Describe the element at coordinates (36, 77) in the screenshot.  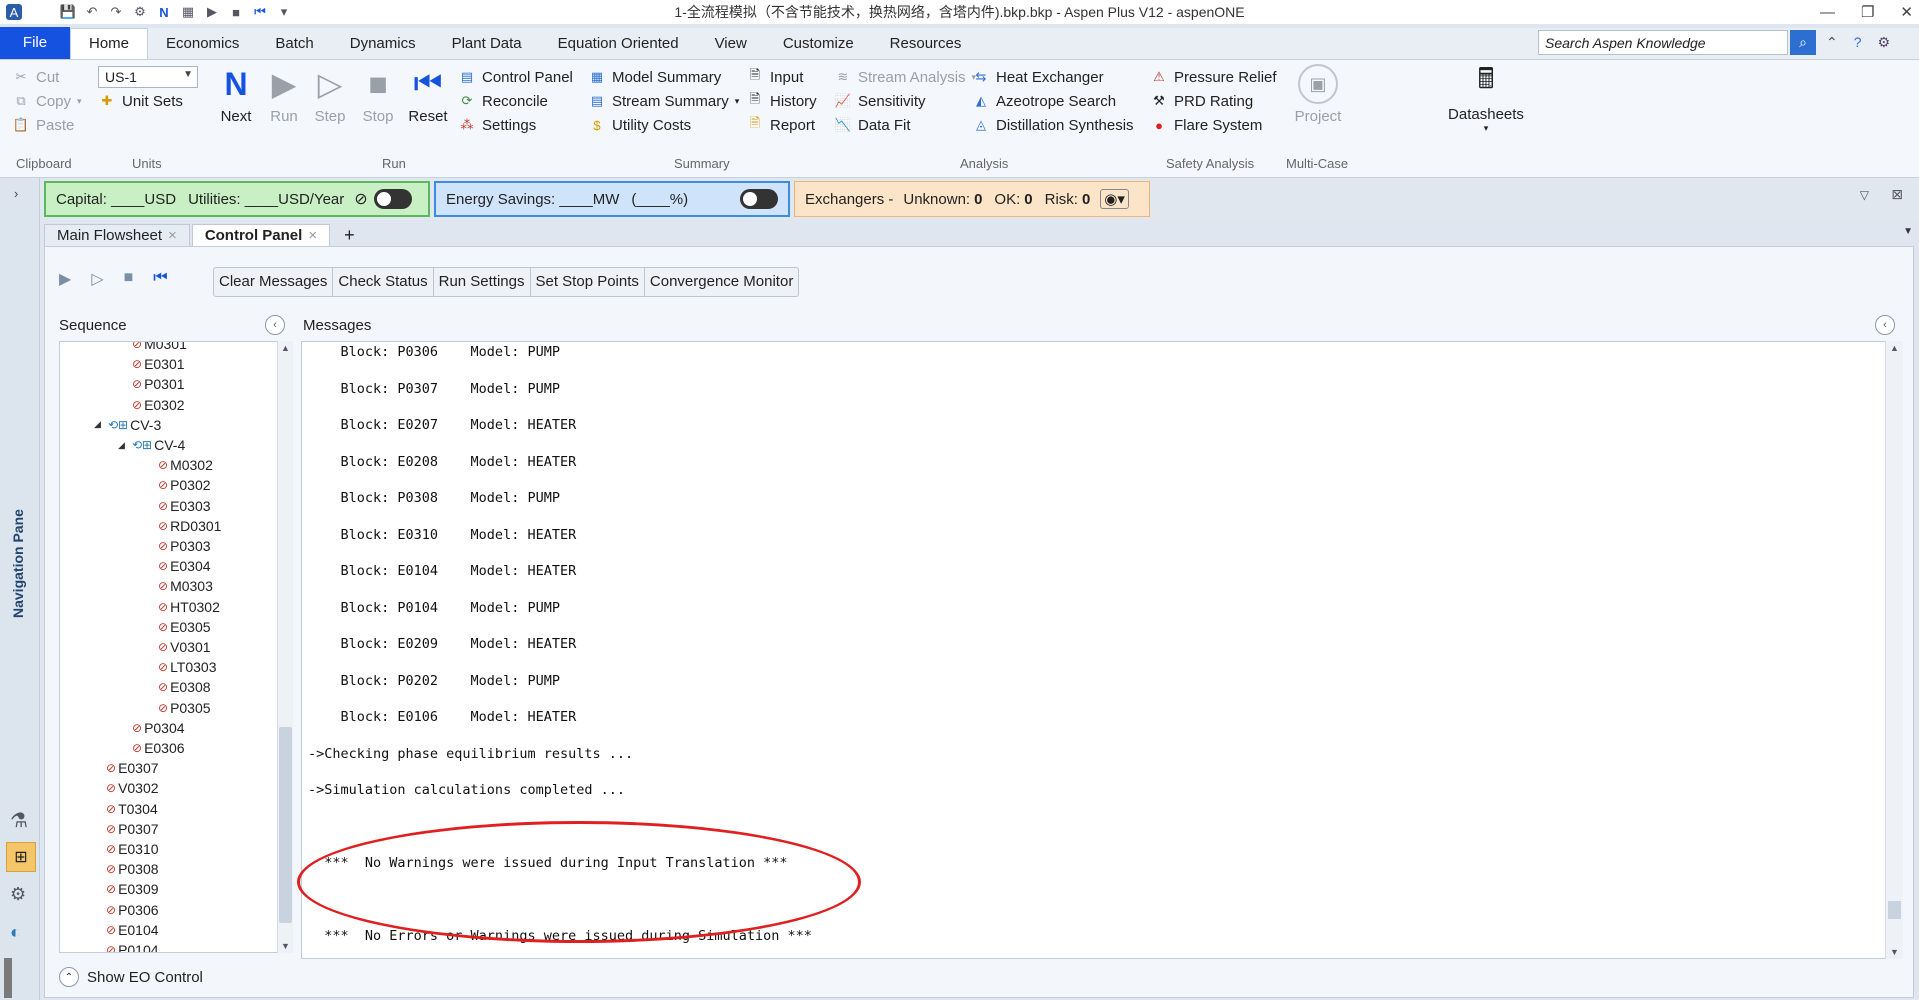
I see `cut-button: ✂ Cut` at that location.